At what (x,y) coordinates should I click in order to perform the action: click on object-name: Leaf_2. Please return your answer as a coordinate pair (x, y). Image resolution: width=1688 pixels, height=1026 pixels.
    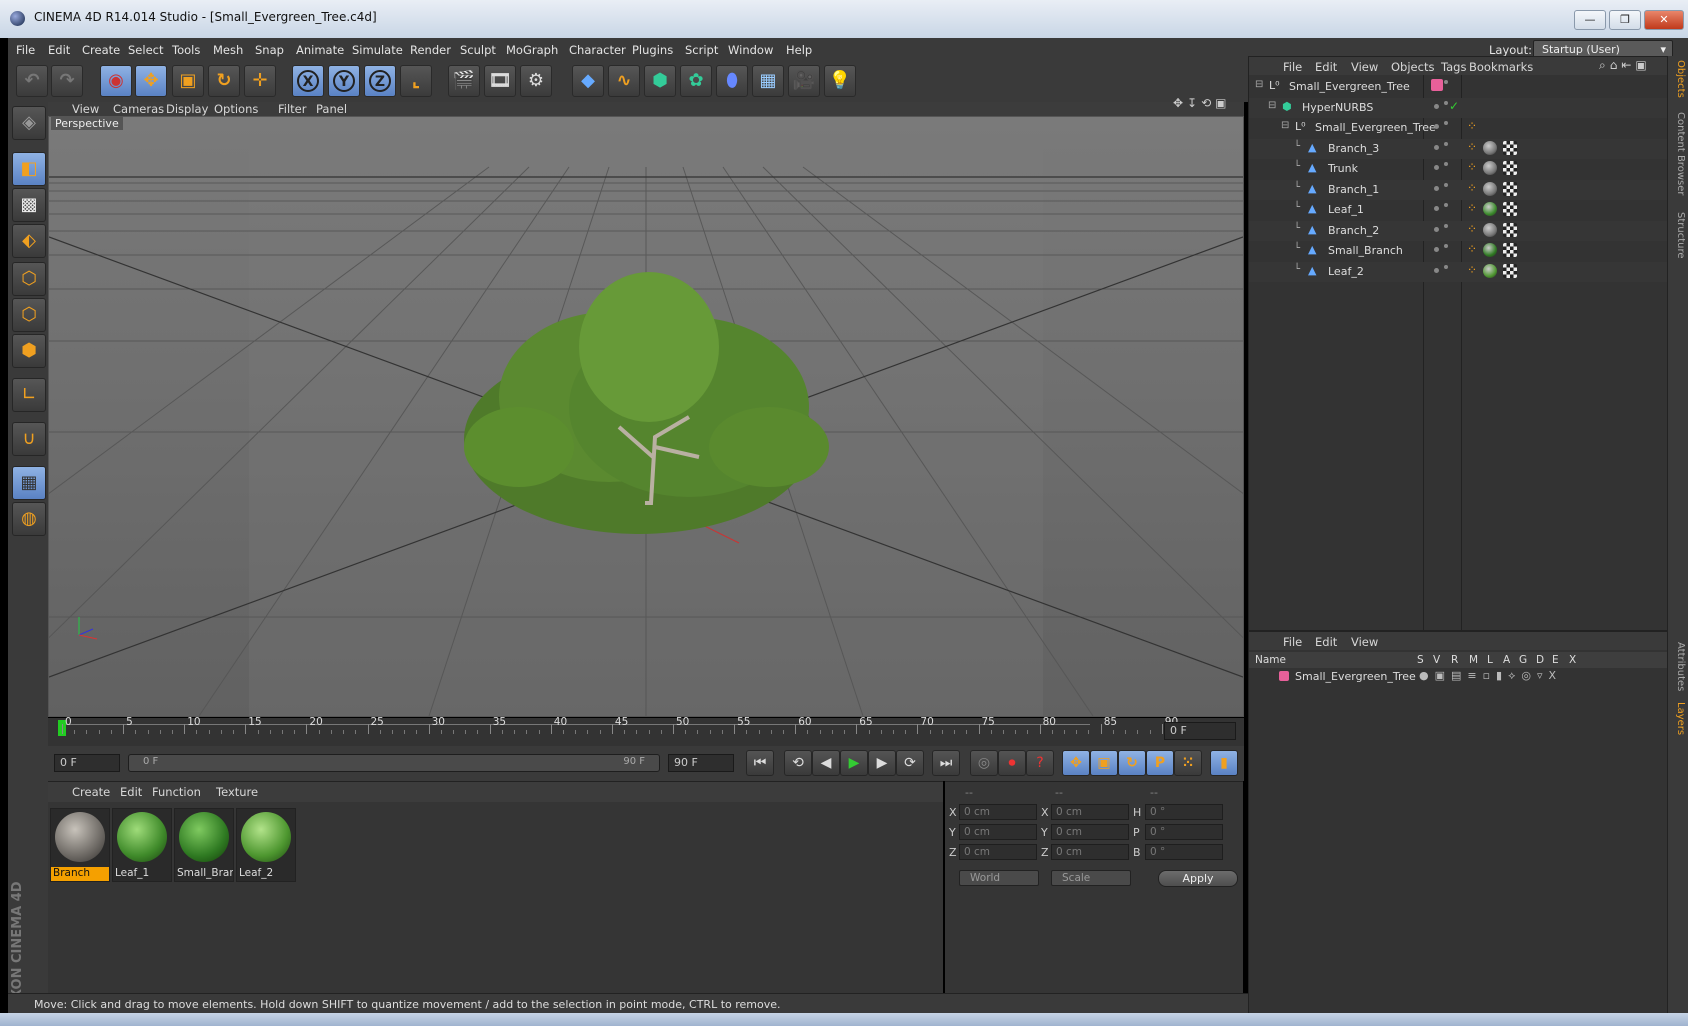
    Looking at the image, I should click on (1346, 271).